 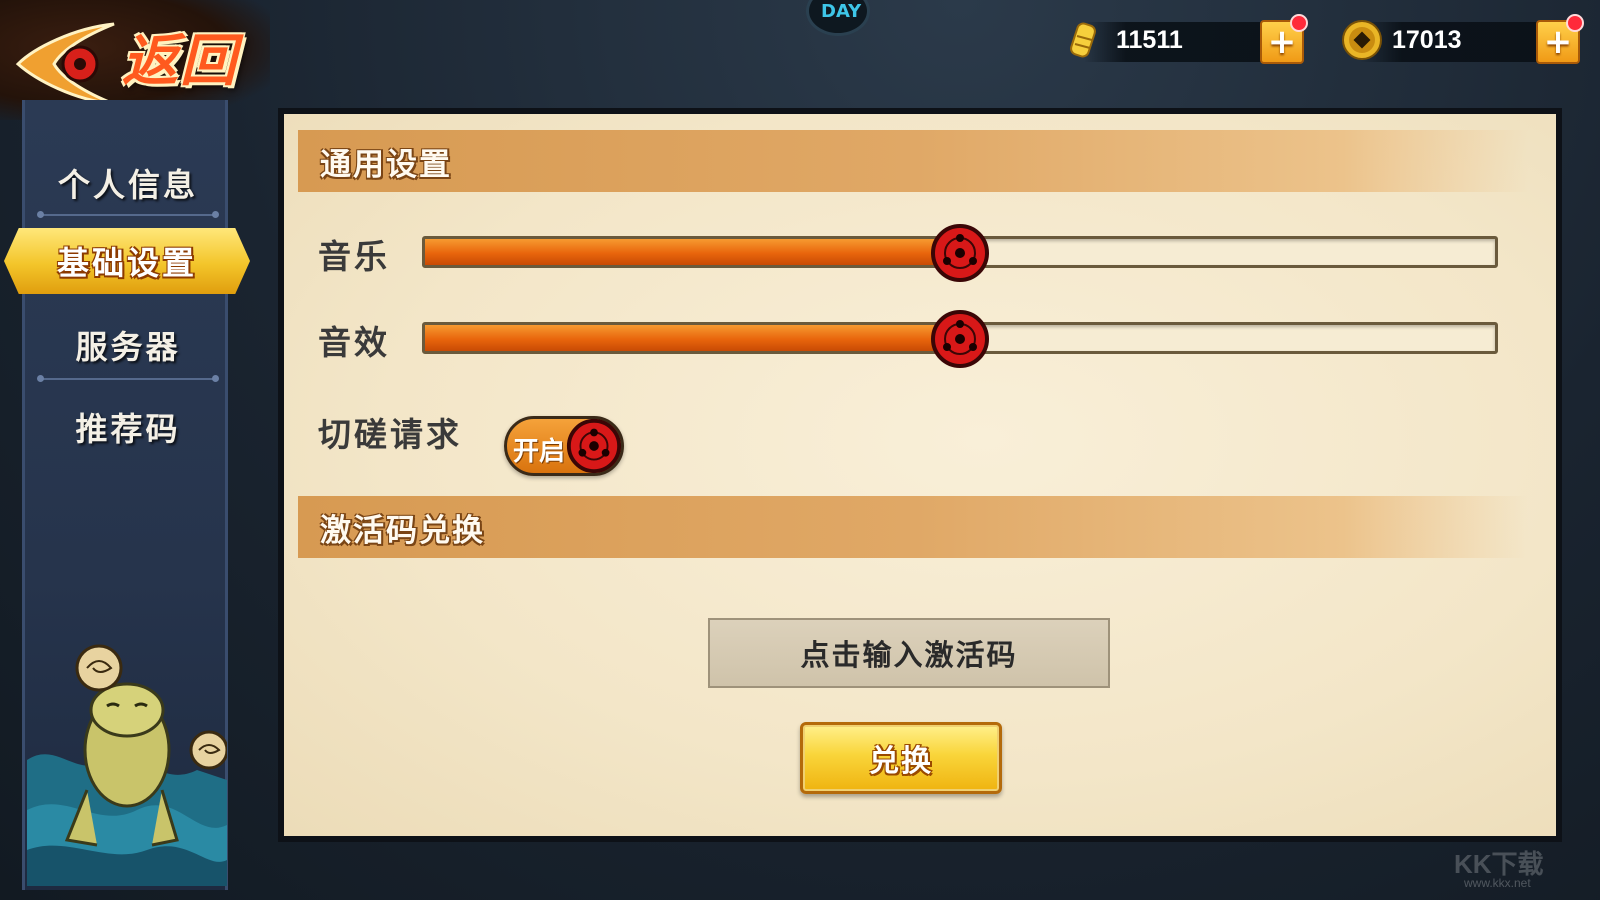 I want to click on sidebar-item-label: 服务器, so click(x=128, y=347).